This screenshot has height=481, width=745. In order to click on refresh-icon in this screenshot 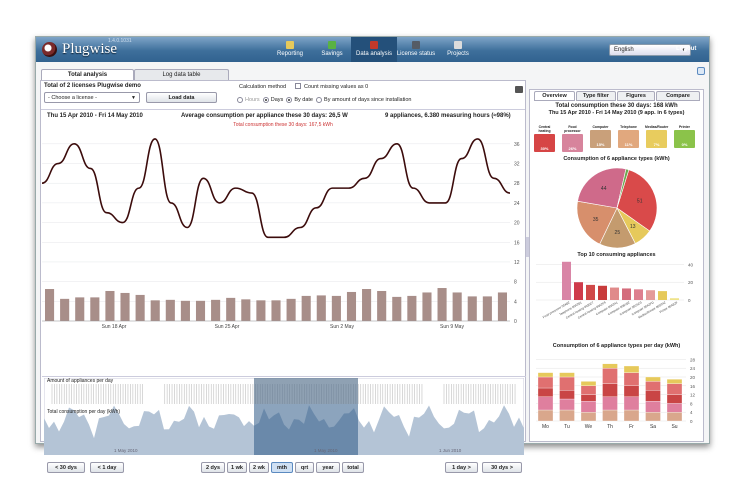, I will do `click(701, 71)`.